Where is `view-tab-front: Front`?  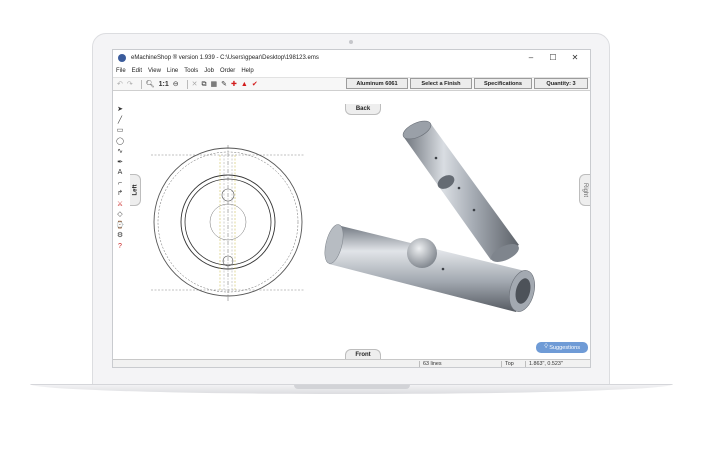
view-tab-front: Front is located at coordinates (363, 354).